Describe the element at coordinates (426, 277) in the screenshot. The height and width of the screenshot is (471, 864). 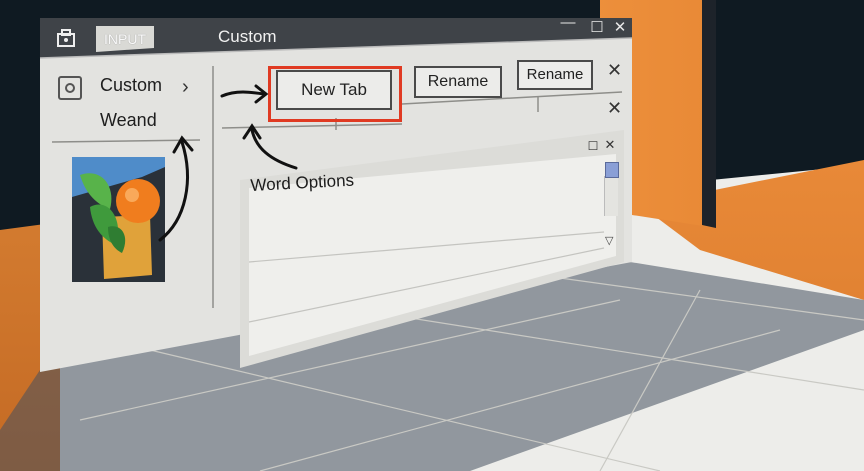
I see `dialog-lines` at that location.